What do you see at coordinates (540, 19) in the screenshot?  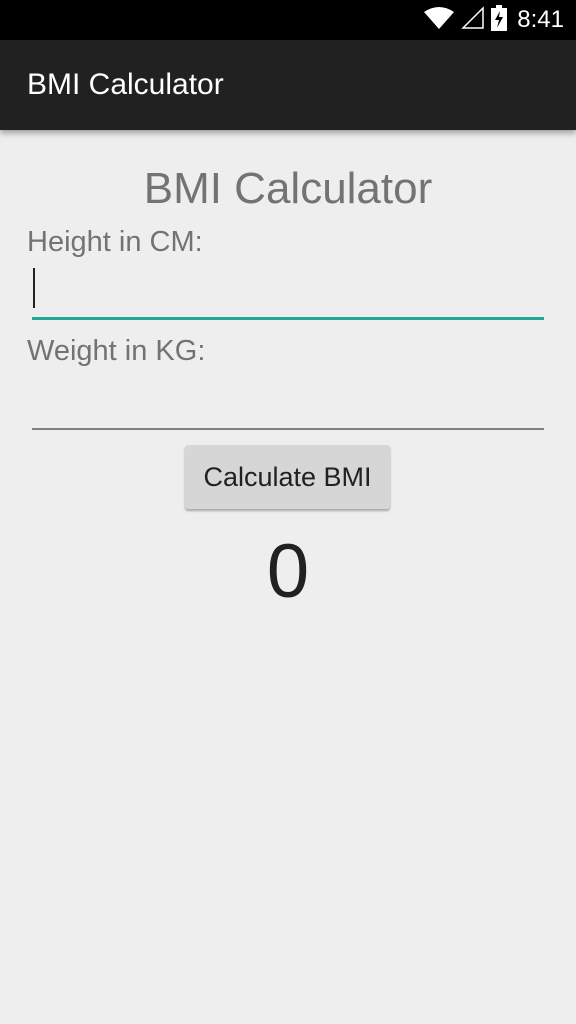 I see `status-time: 8:41` at bounding box center [540, 19].